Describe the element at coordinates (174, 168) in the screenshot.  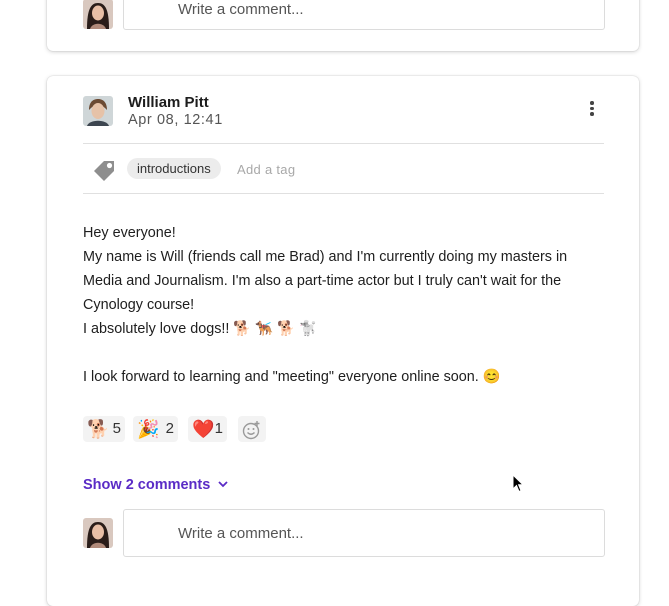
I see `tag-chip-introductions: introductions` at that location.